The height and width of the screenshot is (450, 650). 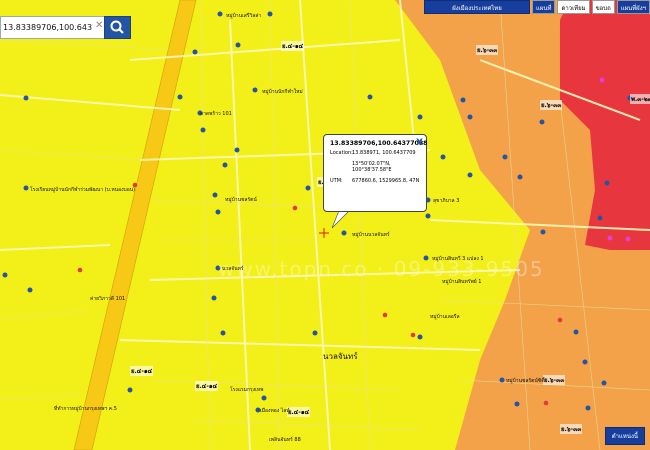 What do you see at coordinates (275, 411) in the screenshot?
I see `place-label: เมืองทอง ไลท์` at bounding box center [275, 411].